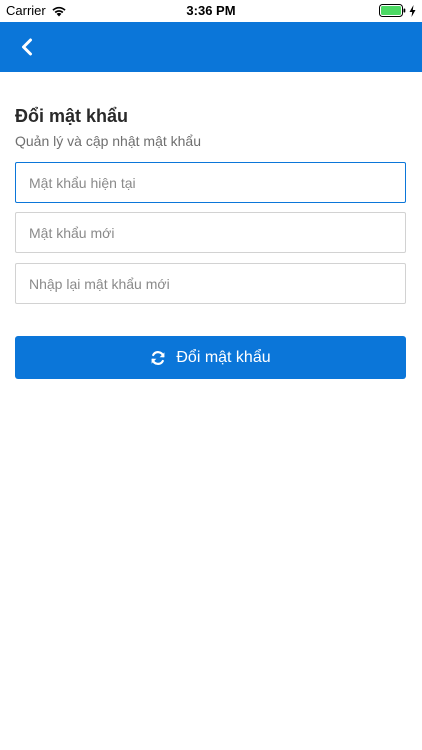 This screenshot has height=750, width=422. I want to click on refresh-icon, so click(158, 358).